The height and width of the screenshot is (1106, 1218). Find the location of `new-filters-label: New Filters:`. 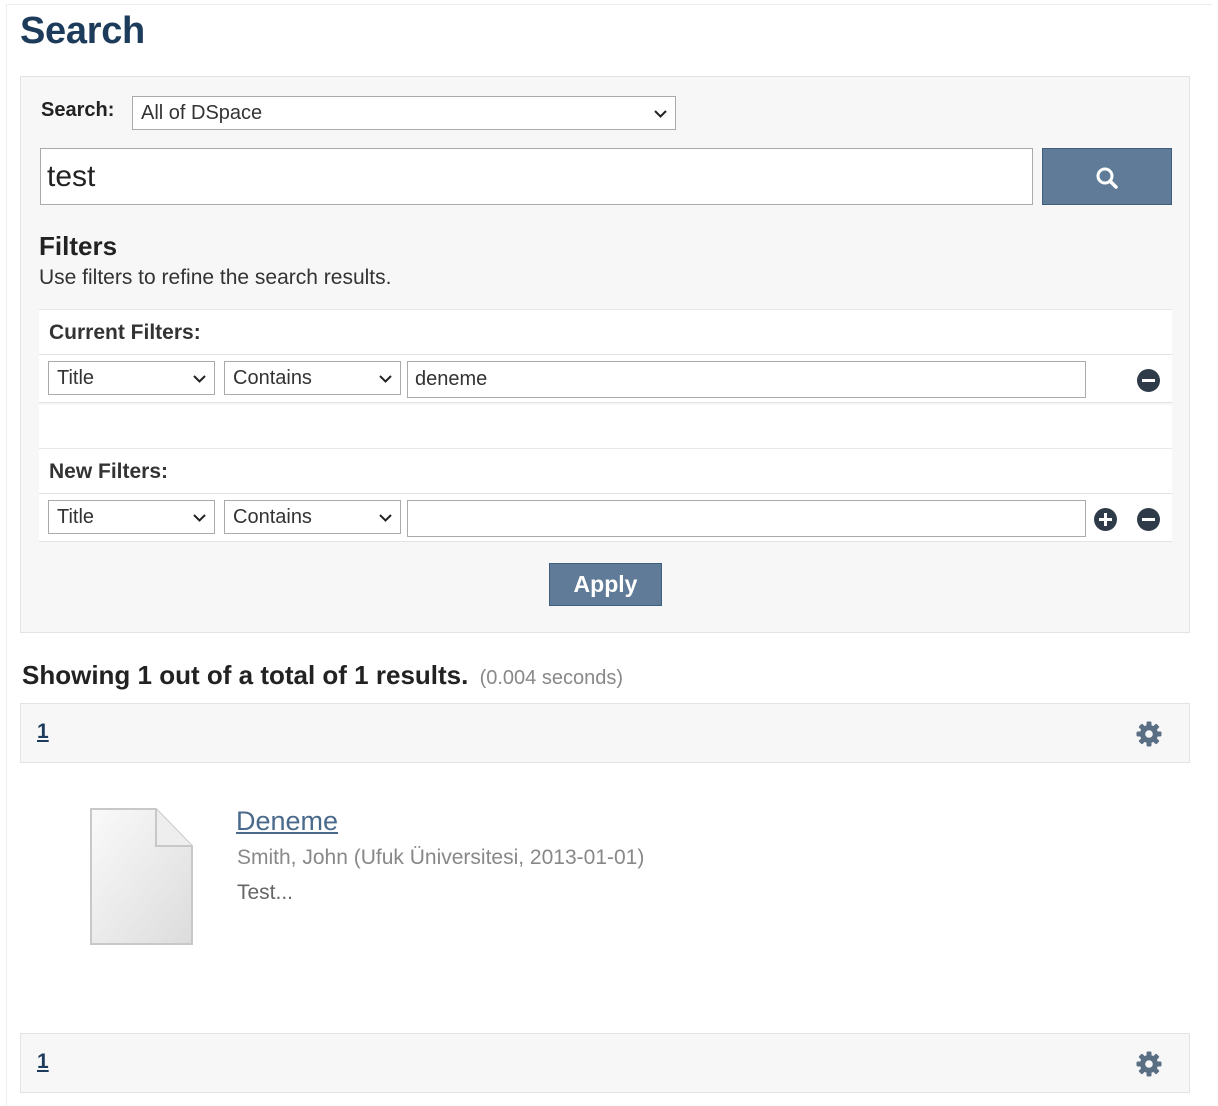

new-filters-label: New Filters: is located at coordinates (605, 471).